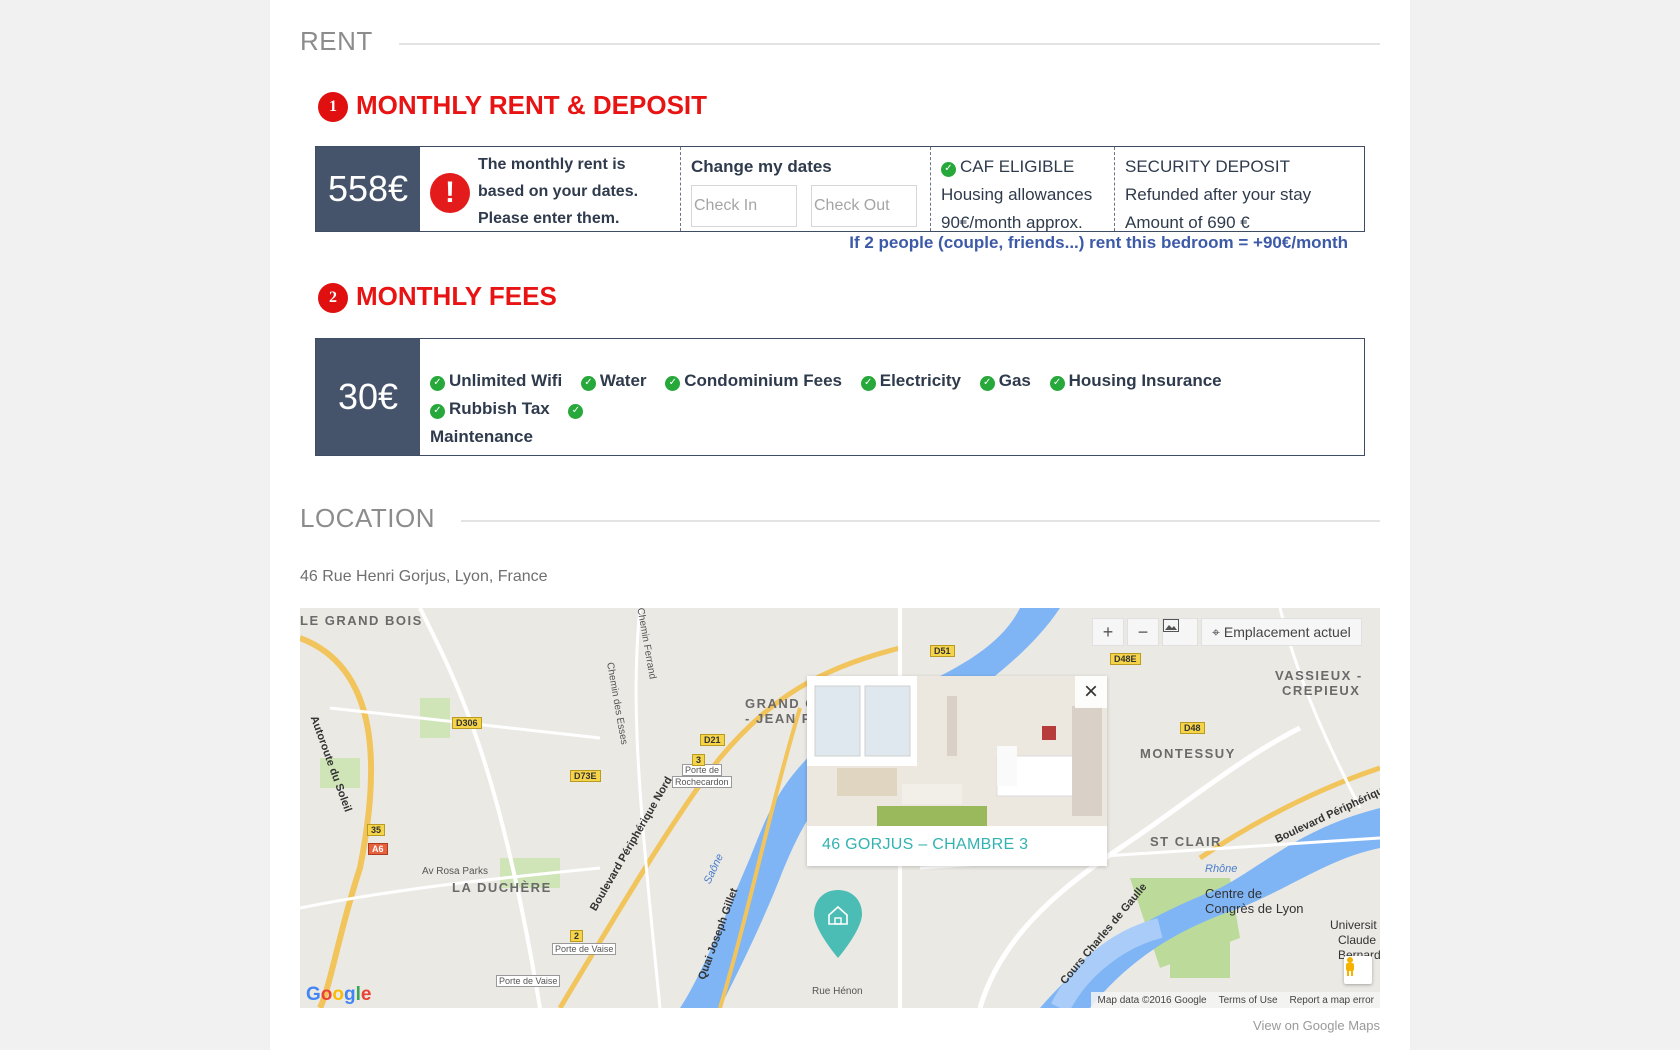  Describe the element at coordinates (490, 409) in the screenshot. I see `fee-item: ✓ Rubbish Tax` at that location.